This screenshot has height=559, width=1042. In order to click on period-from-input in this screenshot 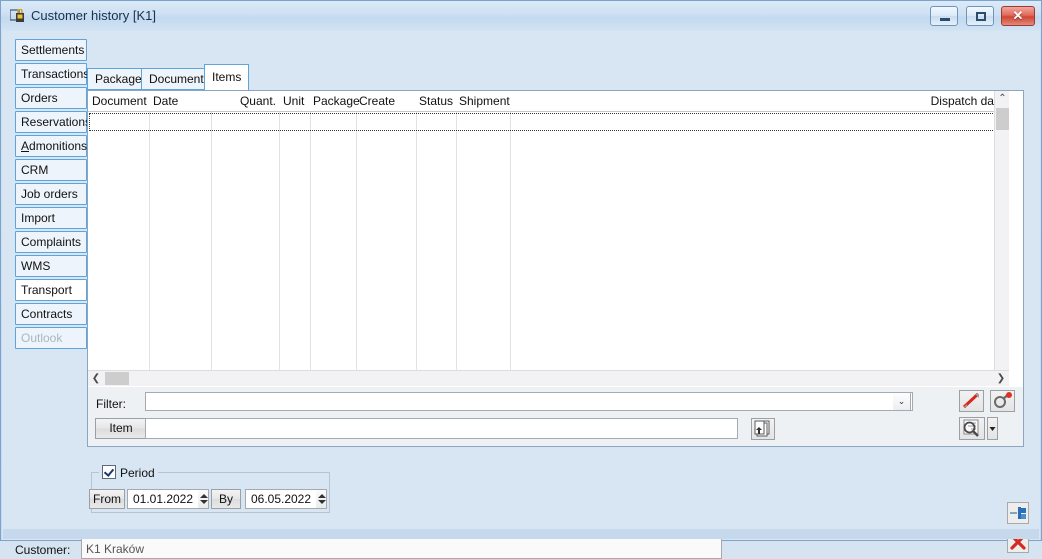, I will do `click(163, 499)`.